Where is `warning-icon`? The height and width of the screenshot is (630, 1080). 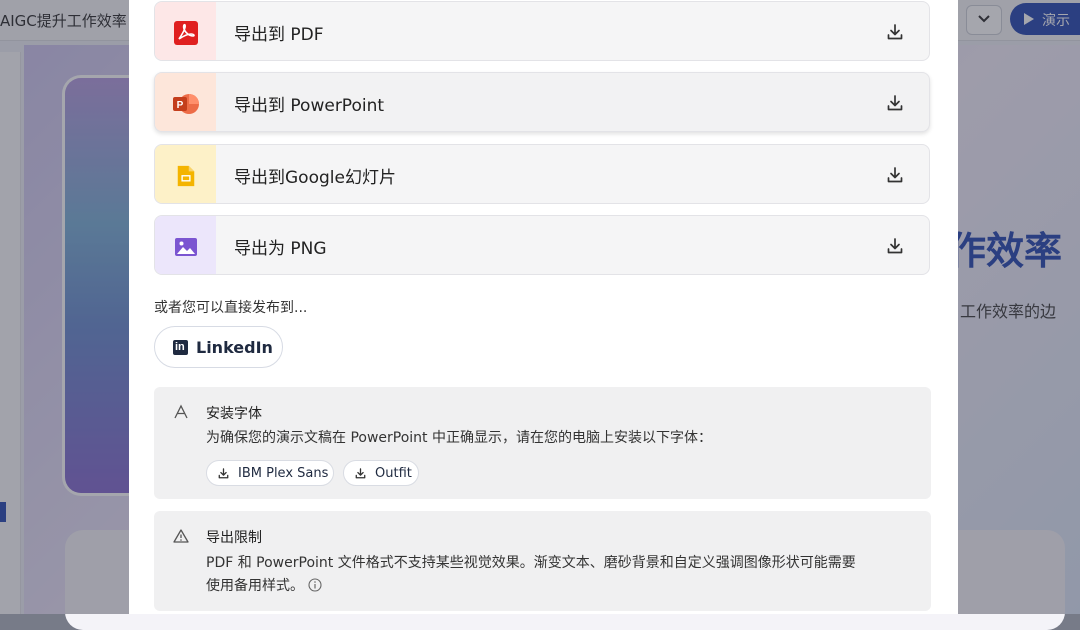 warning-icon is located at coordinates (181, 536).